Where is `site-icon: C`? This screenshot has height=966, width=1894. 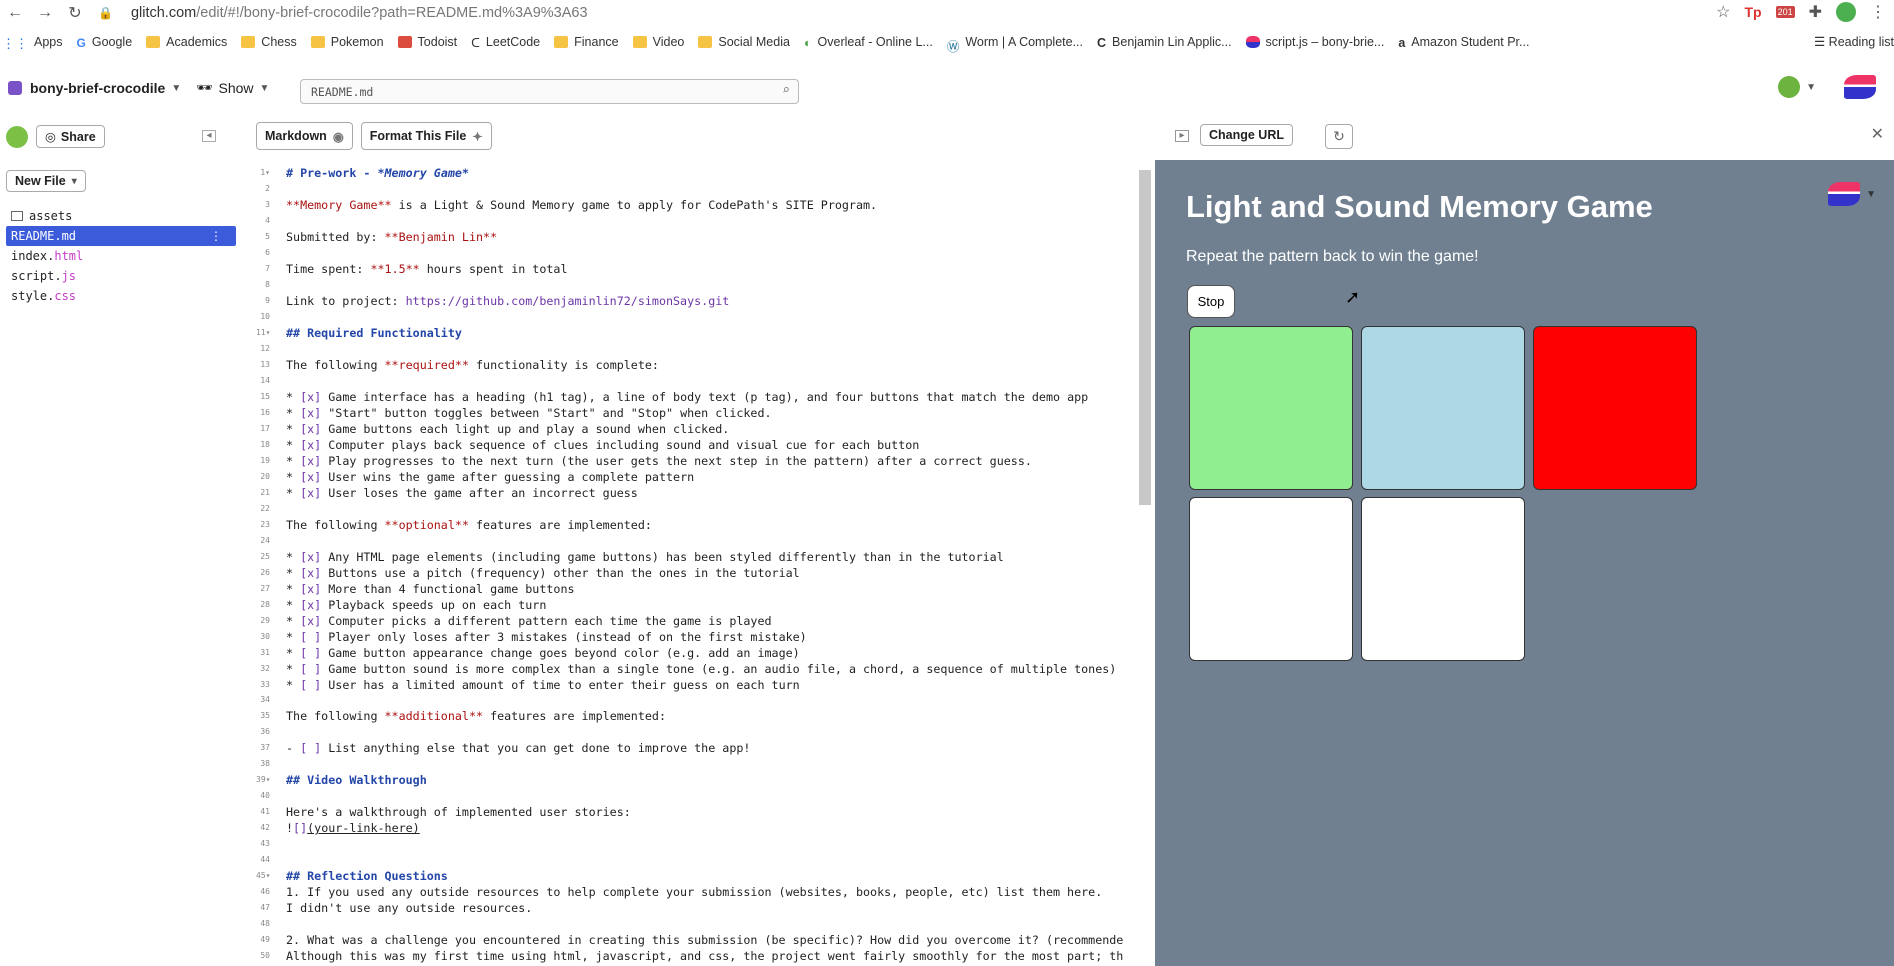 site-icon: C is located at coordinates (1102, 43).